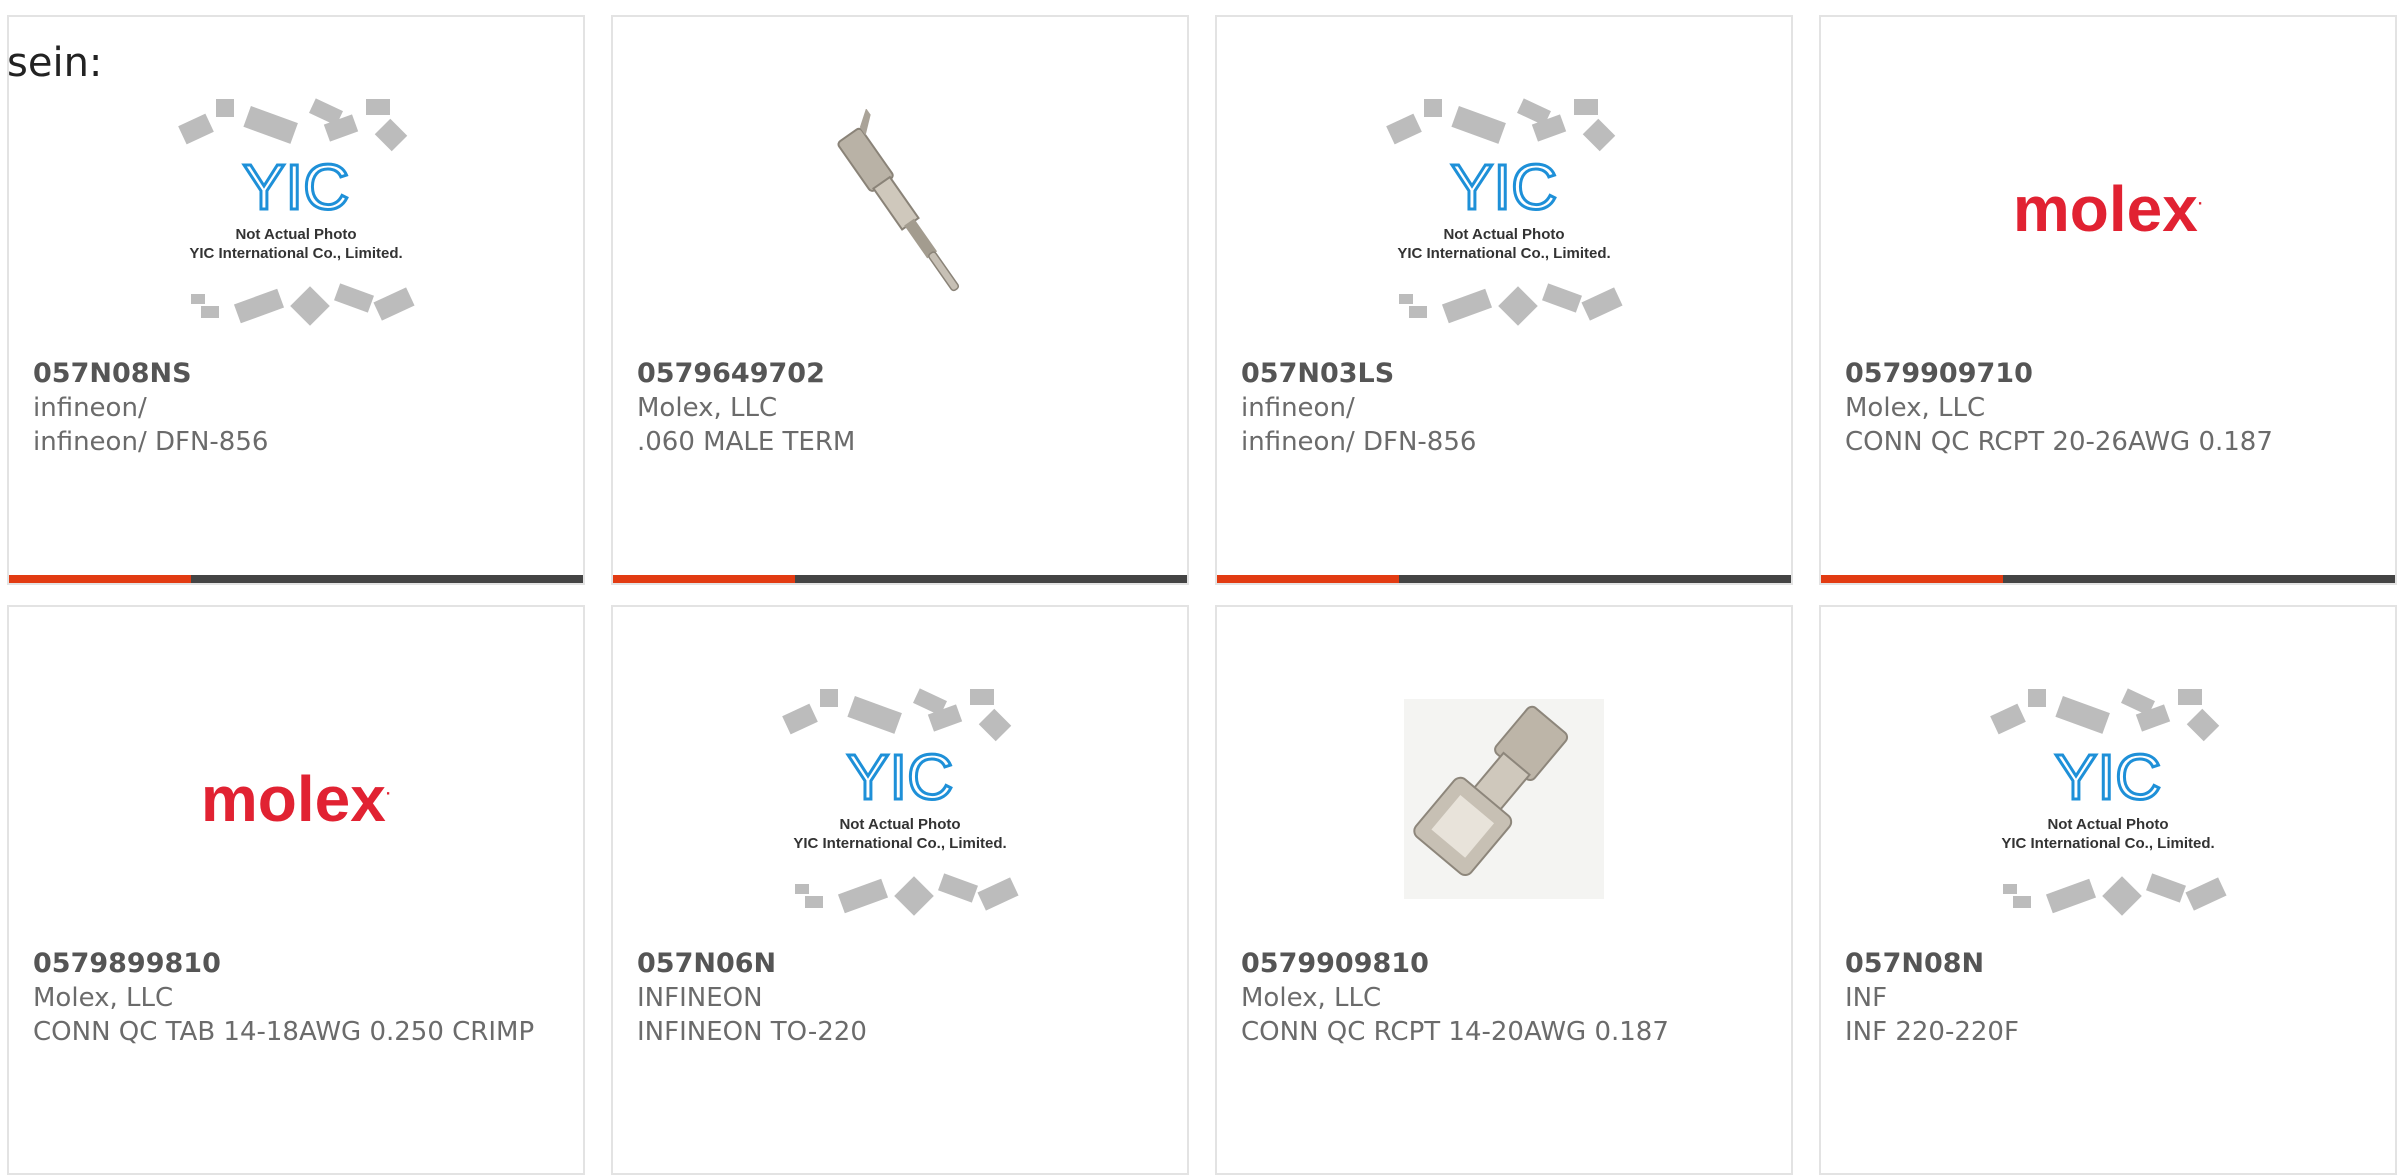  What do you see at coordinates (700, 998) in the screenshot?
I see `manufacturer: INFINEON` at bounding box center [700, 998].